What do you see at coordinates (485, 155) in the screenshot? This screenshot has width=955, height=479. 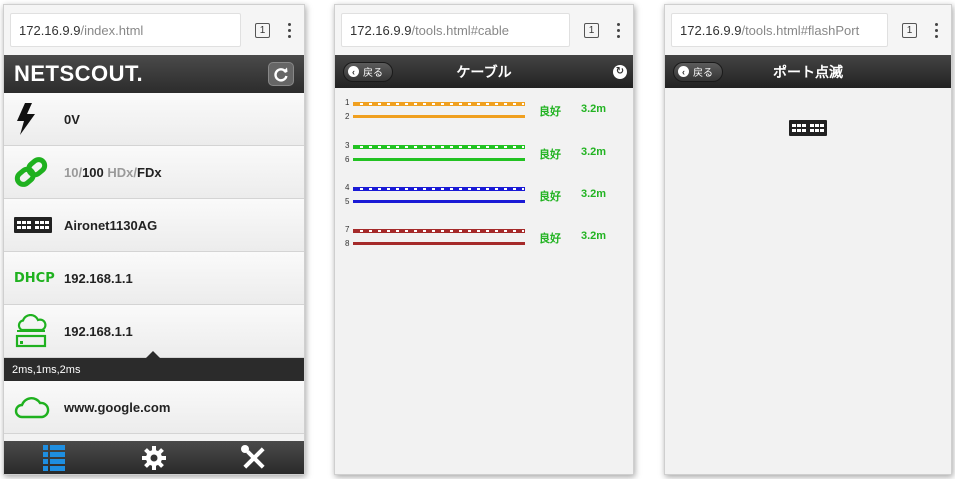 I see `cable-pair-row: 3 6 良好 3.2m` at bounding box center [485, 155].